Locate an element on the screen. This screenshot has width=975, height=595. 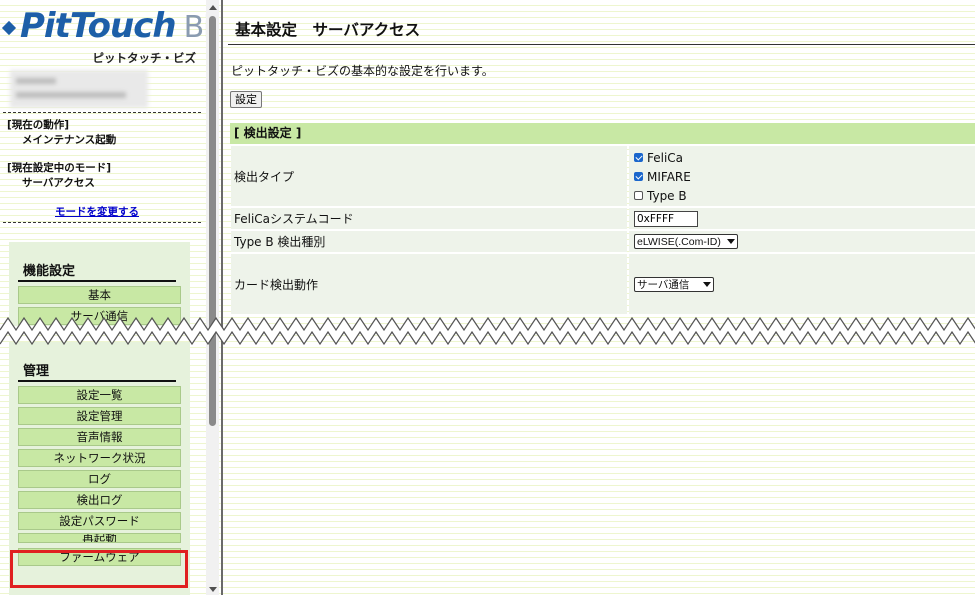
logo-biz: Biz is located at coordinates (194, 27).